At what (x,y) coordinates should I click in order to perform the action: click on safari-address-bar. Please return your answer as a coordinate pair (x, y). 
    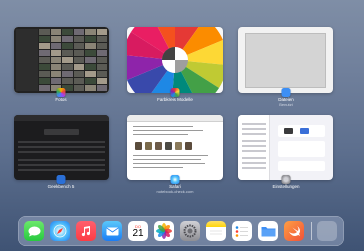
    Looking at the image, I should click on (175, 118).